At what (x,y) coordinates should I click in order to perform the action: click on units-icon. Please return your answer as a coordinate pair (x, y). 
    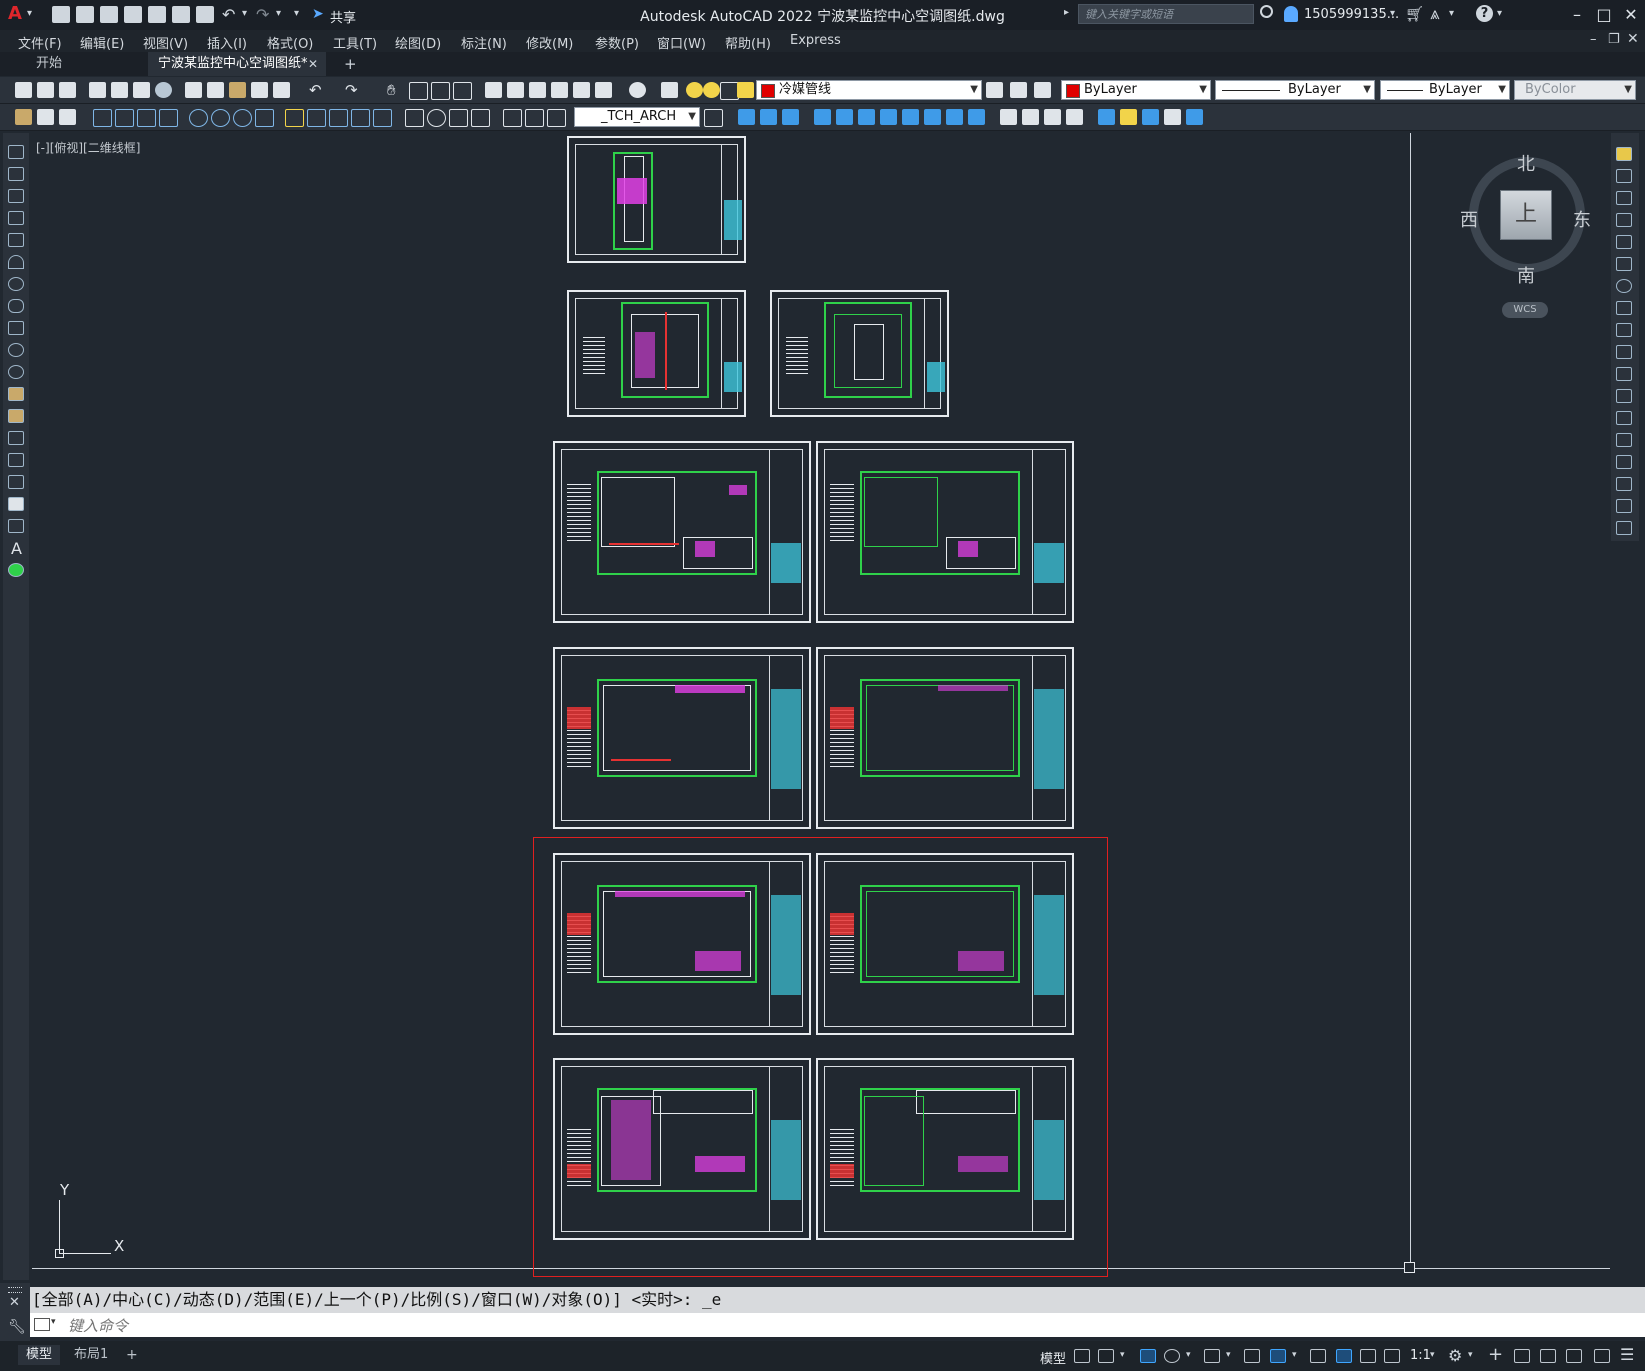
    Looking at the image, I should click on (1522, 1356).